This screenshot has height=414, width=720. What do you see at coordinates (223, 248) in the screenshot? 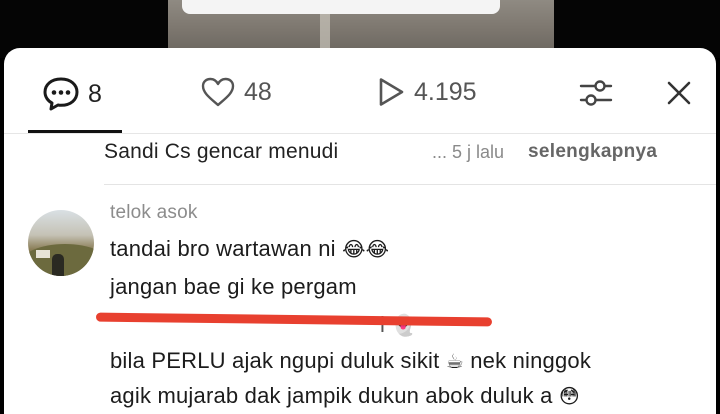
I see `comment-text: tandai bro wartawan ni` at bounding box center [223, 248].